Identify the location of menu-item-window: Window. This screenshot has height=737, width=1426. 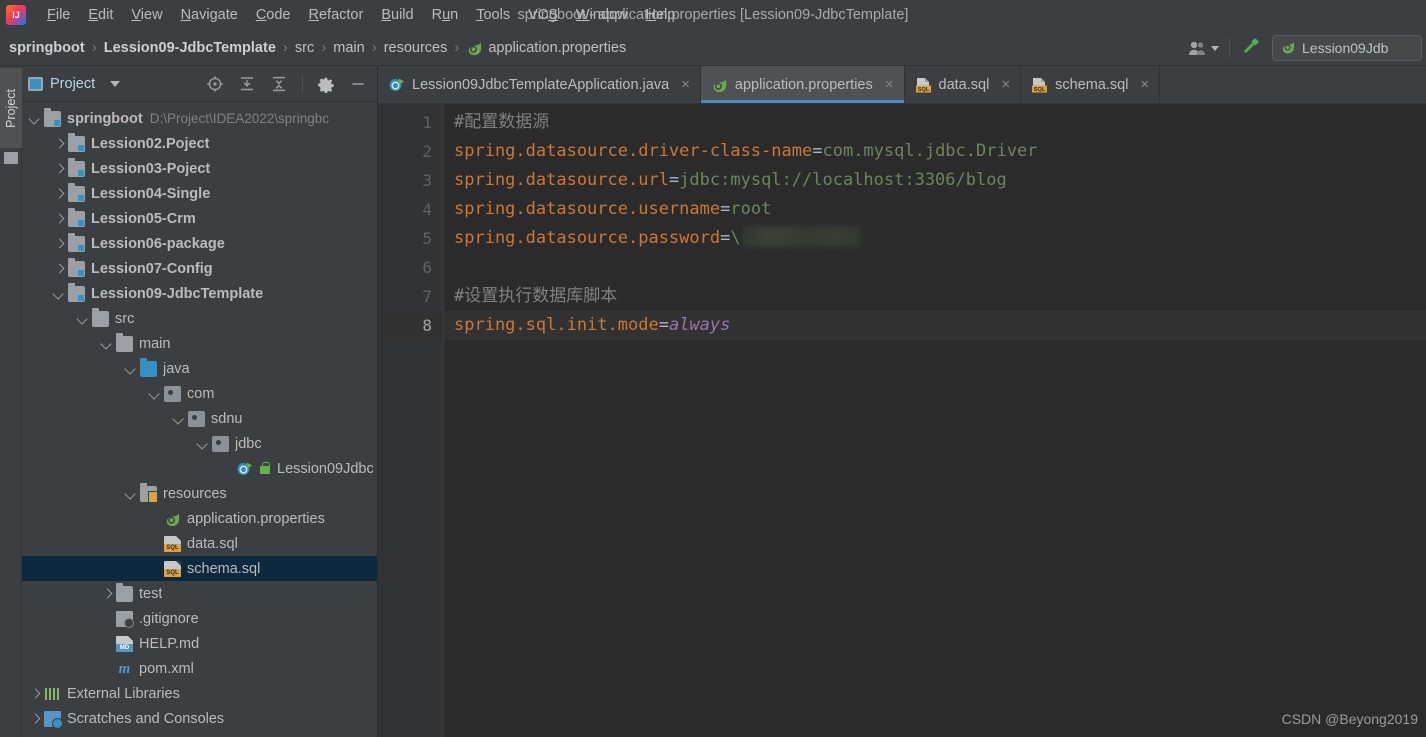
(602, 15).